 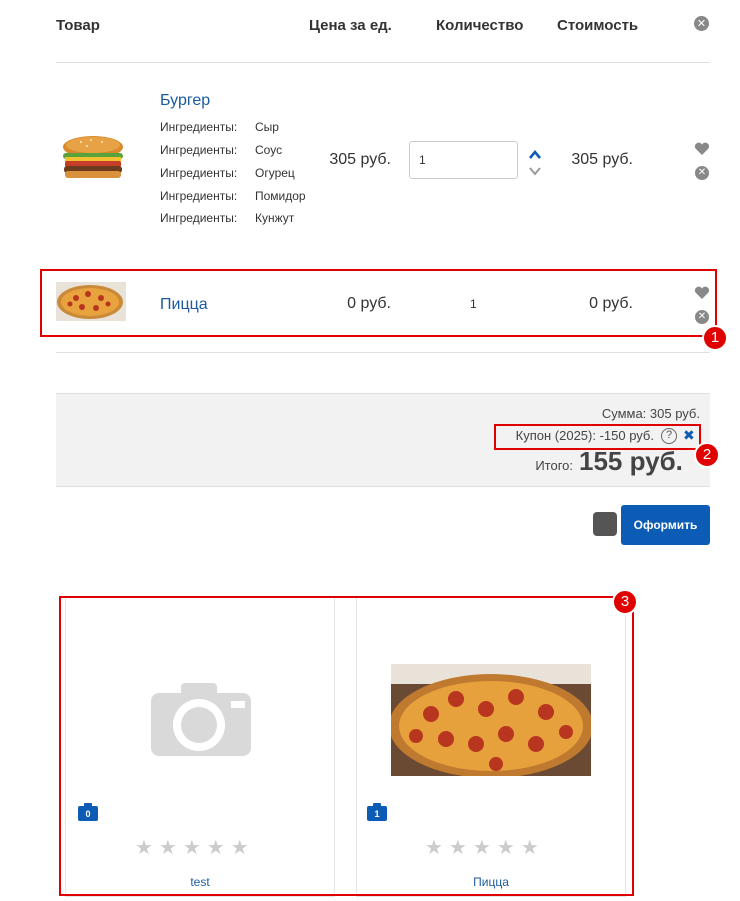 I want to click on annotation-number: 2, so click(x=707, y=455).